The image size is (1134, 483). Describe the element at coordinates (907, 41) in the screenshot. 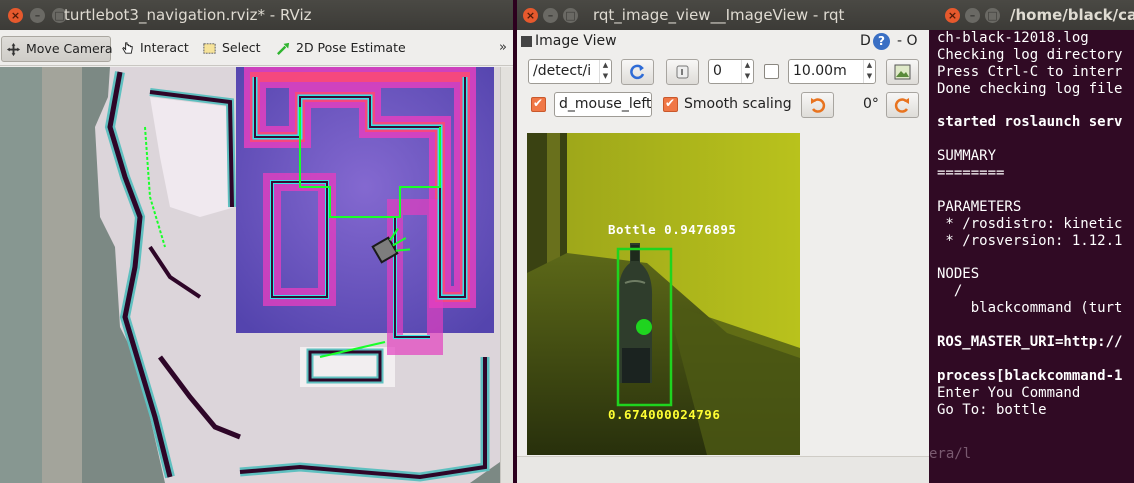

I see `panel-window-controls: - O` at that location.